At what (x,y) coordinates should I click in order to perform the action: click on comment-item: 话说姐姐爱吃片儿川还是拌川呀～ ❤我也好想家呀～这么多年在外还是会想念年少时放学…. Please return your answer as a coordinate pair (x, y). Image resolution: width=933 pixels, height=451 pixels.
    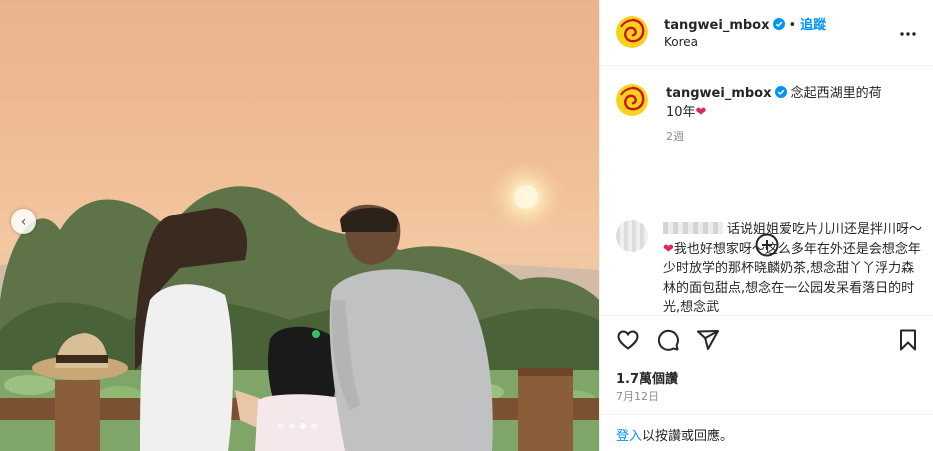
    Looking at the image, I should click on (766, 263).